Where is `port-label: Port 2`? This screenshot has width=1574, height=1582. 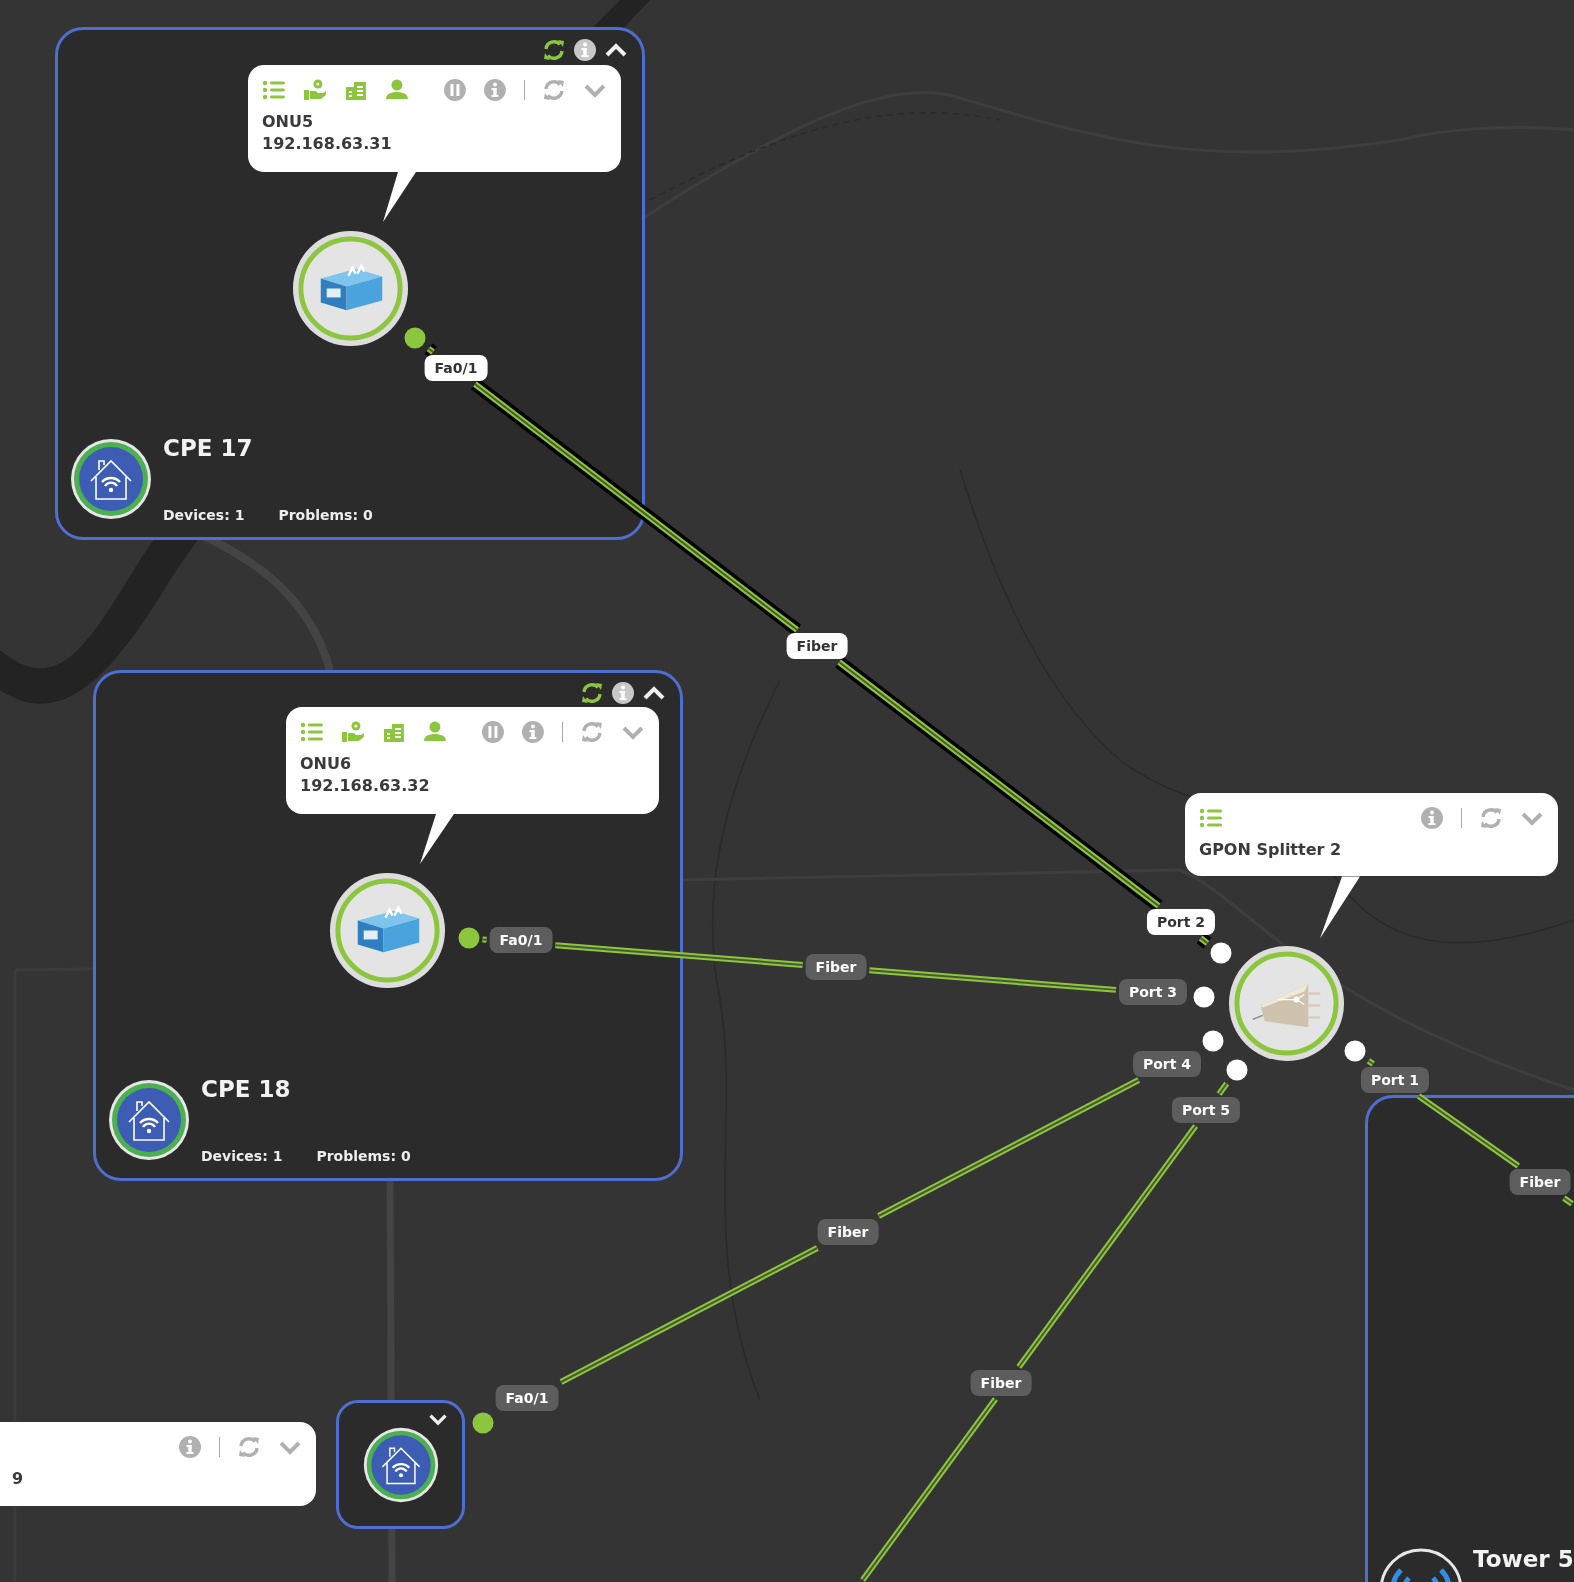
port-label: Port 2 is located at coordinates (1181, 922).